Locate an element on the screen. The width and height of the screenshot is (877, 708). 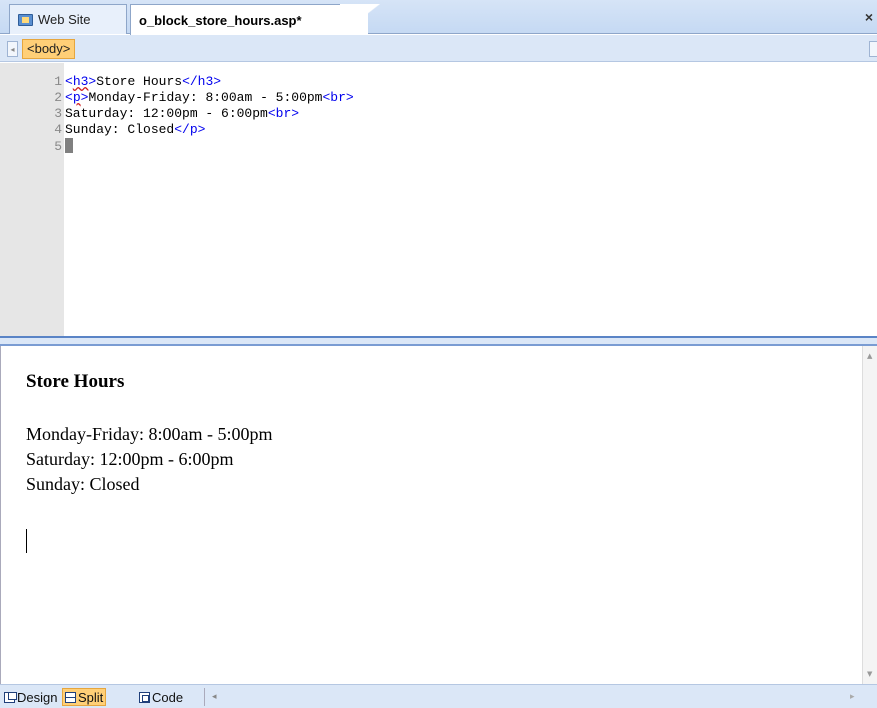
code-tag: </p> is located at coordinates (190, 129).